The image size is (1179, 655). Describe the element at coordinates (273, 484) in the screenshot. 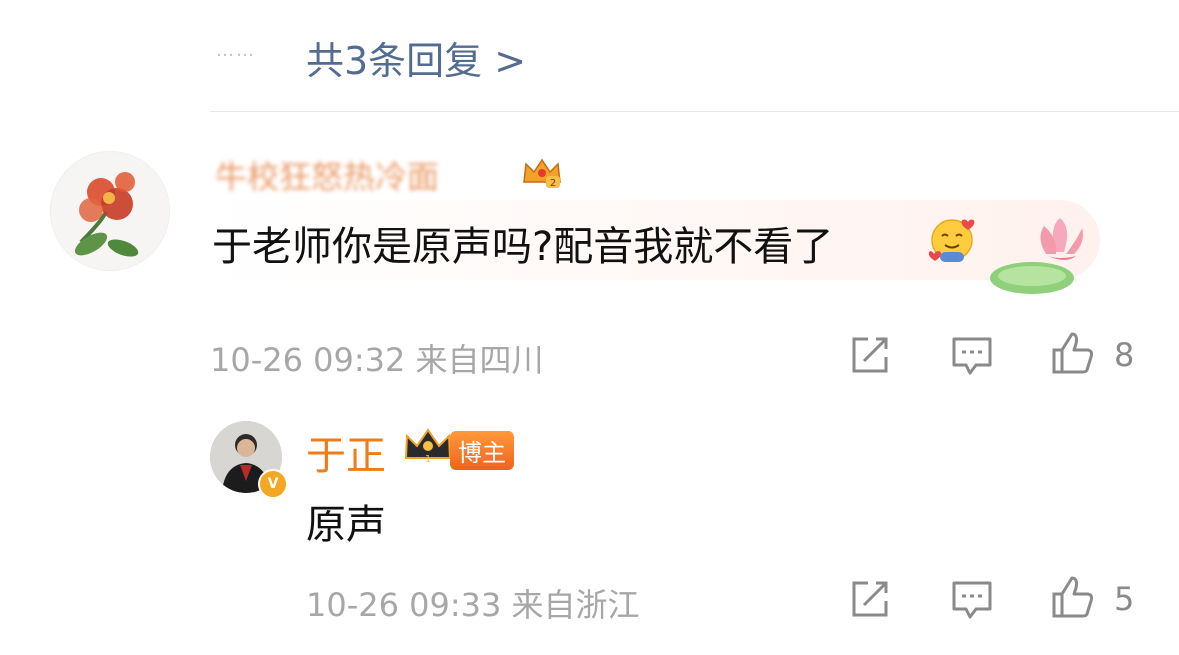

I see `verified-badge-icon: V` at that location.